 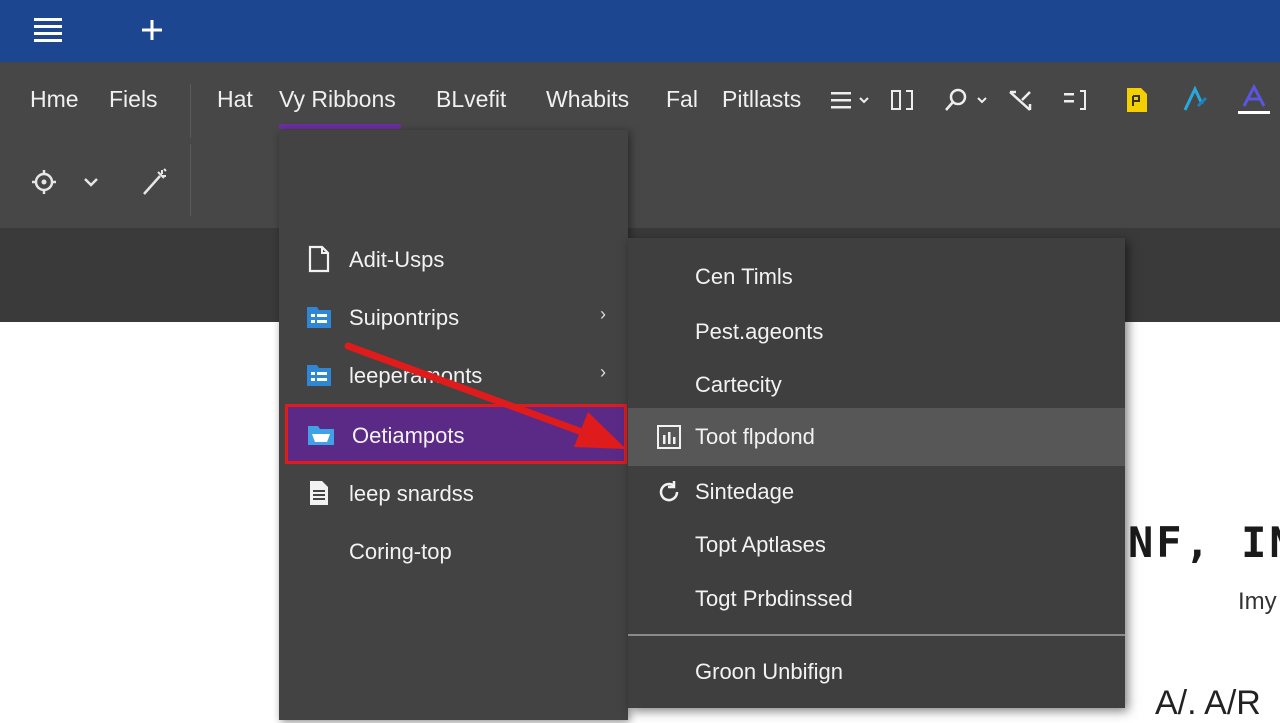 What do you see at coordinates (876, 277) in the screenshot?
I see `submenu-item-cen-timls: Cen Timls` at bounding box center [876, 277].